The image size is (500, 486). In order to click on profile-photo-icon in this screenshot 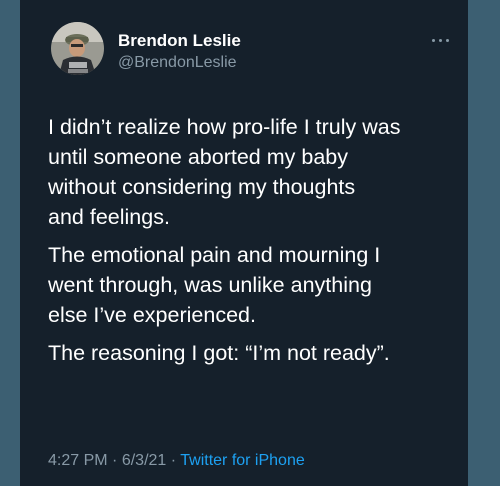, I will do `click(77, 48)`.